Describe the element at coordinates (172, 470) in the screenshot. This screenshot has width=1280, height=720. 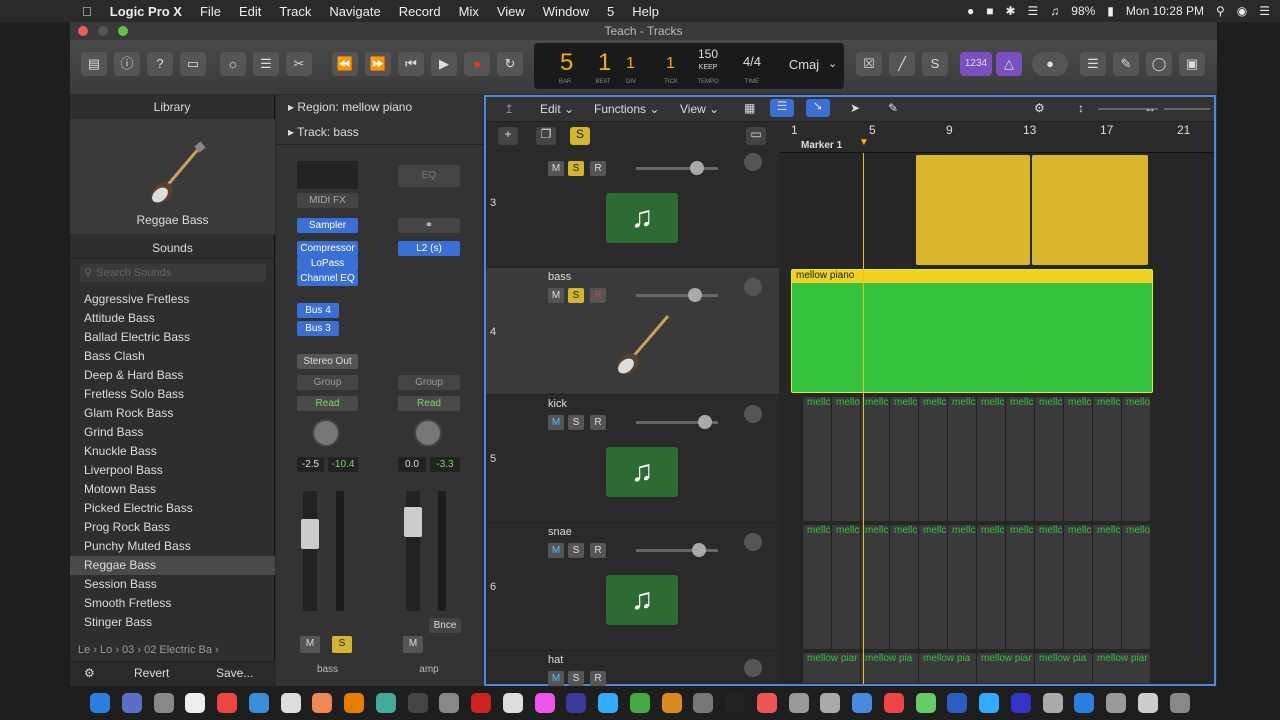
I see `sound-preset-item: Liverpool Bass` at that location.